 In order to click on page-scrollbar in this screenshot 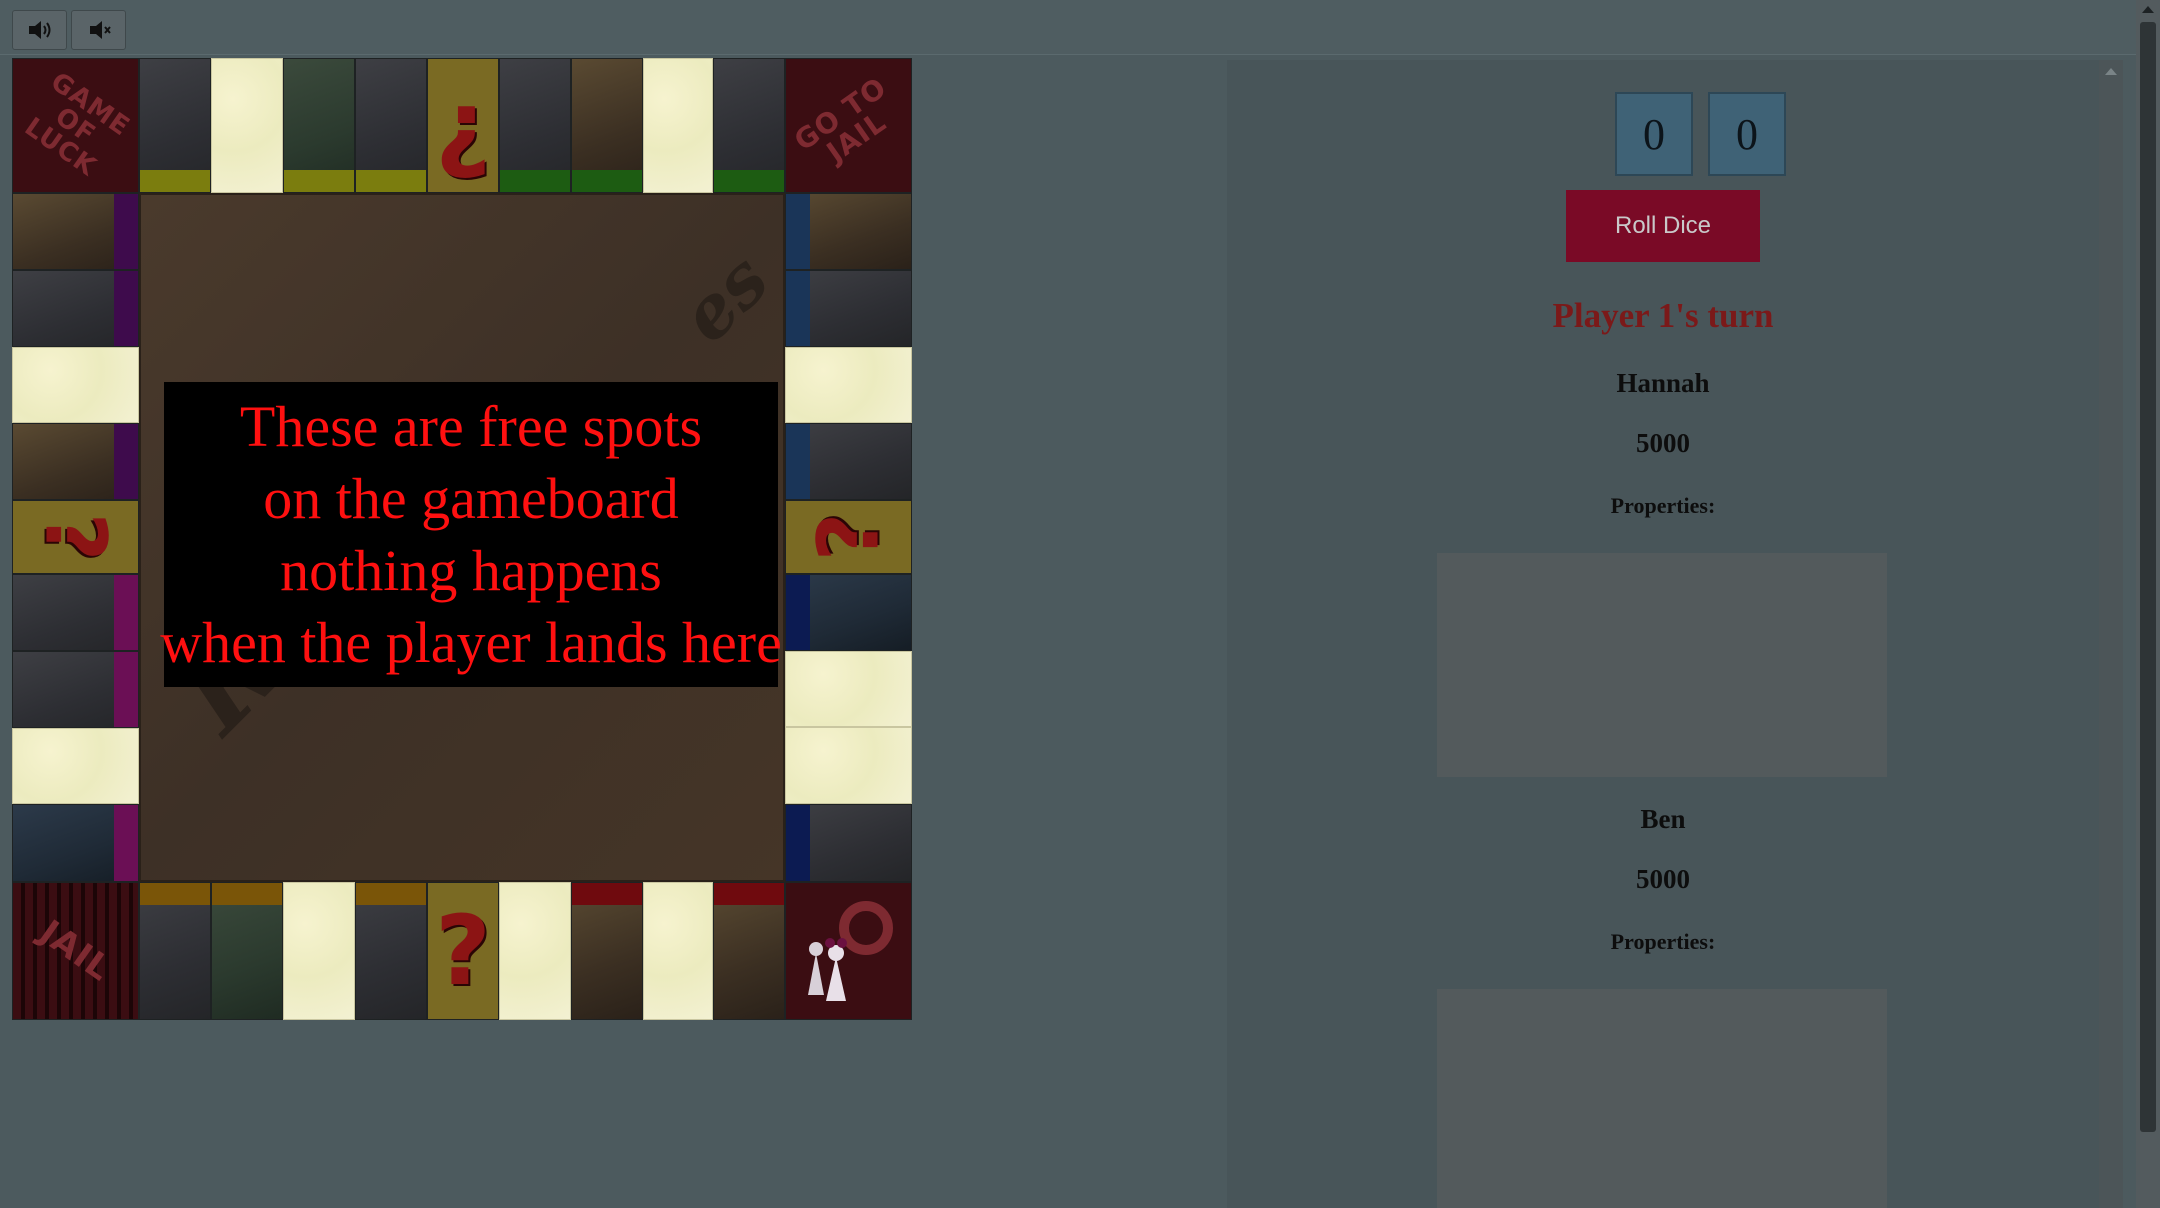, I will do `click(2148, 604)`.